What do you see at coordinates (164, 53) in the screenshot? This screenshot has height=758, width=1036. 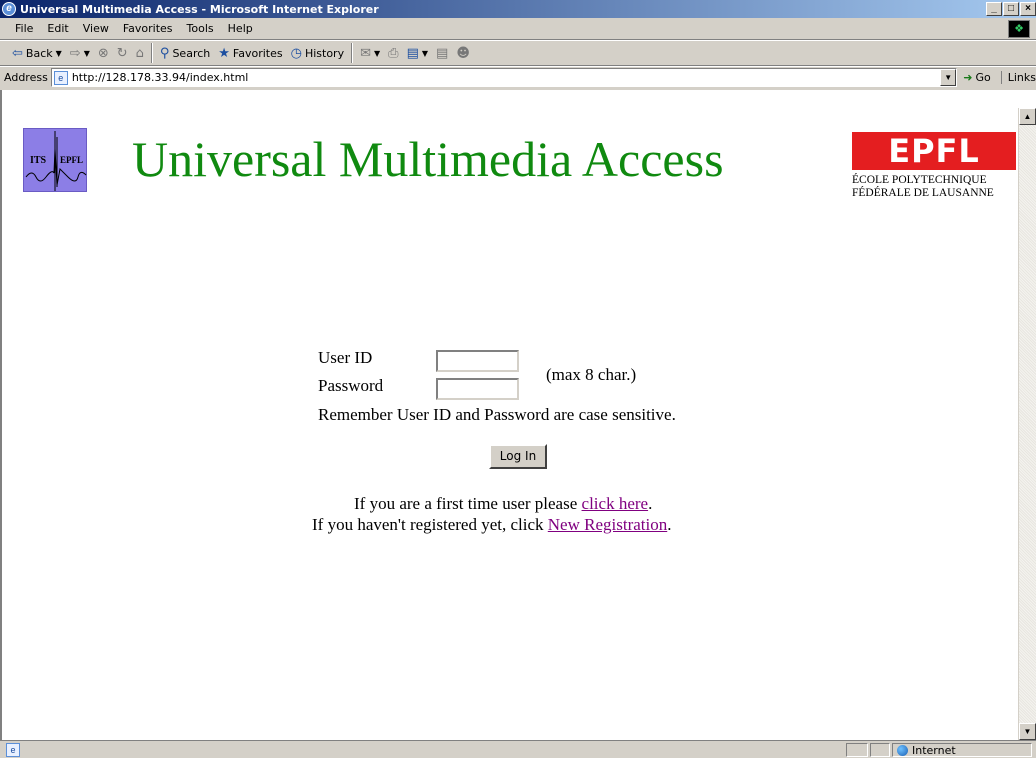 I see `search-icon: ⚲` at bounding box center [164, 53].